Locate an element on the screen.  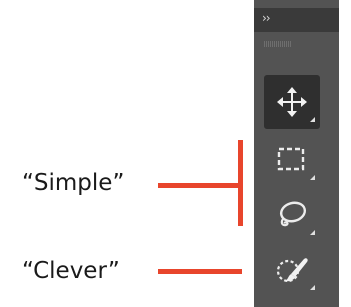
lasso-tool is located at coordinates (292, 215).